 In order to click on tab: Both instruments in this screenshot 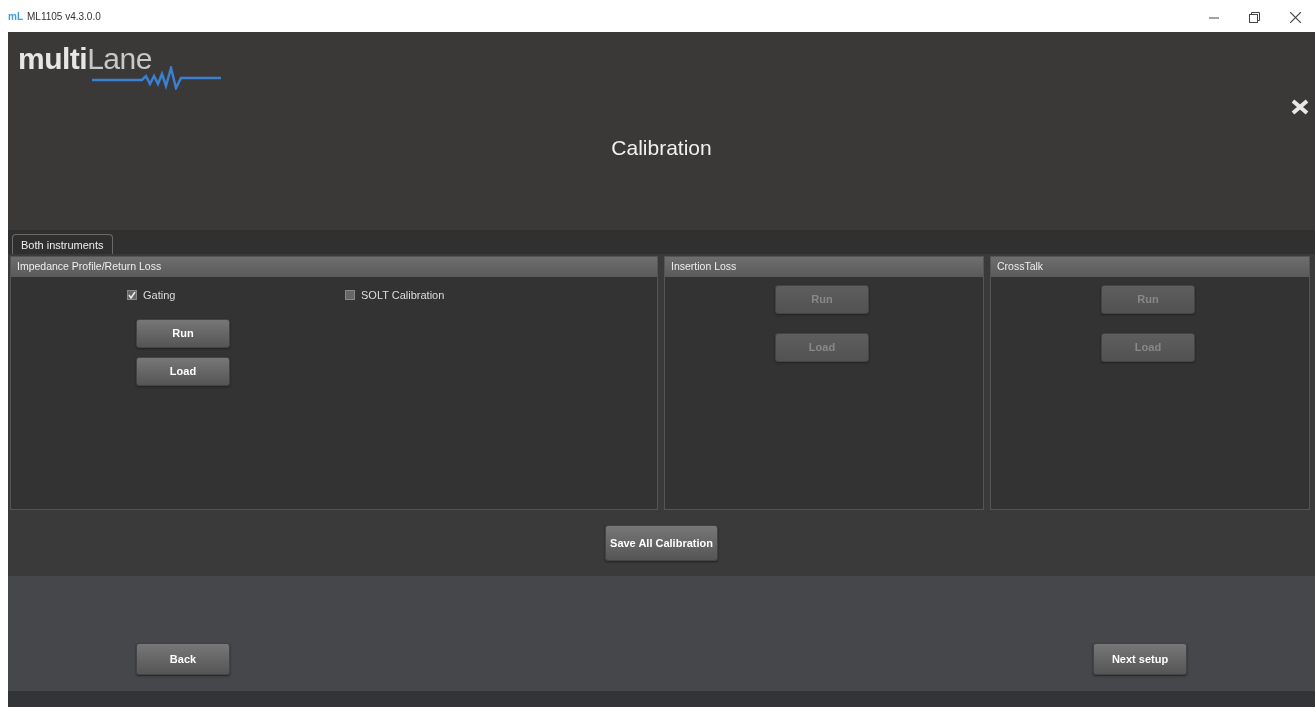, I will do `click(62, 244)`.